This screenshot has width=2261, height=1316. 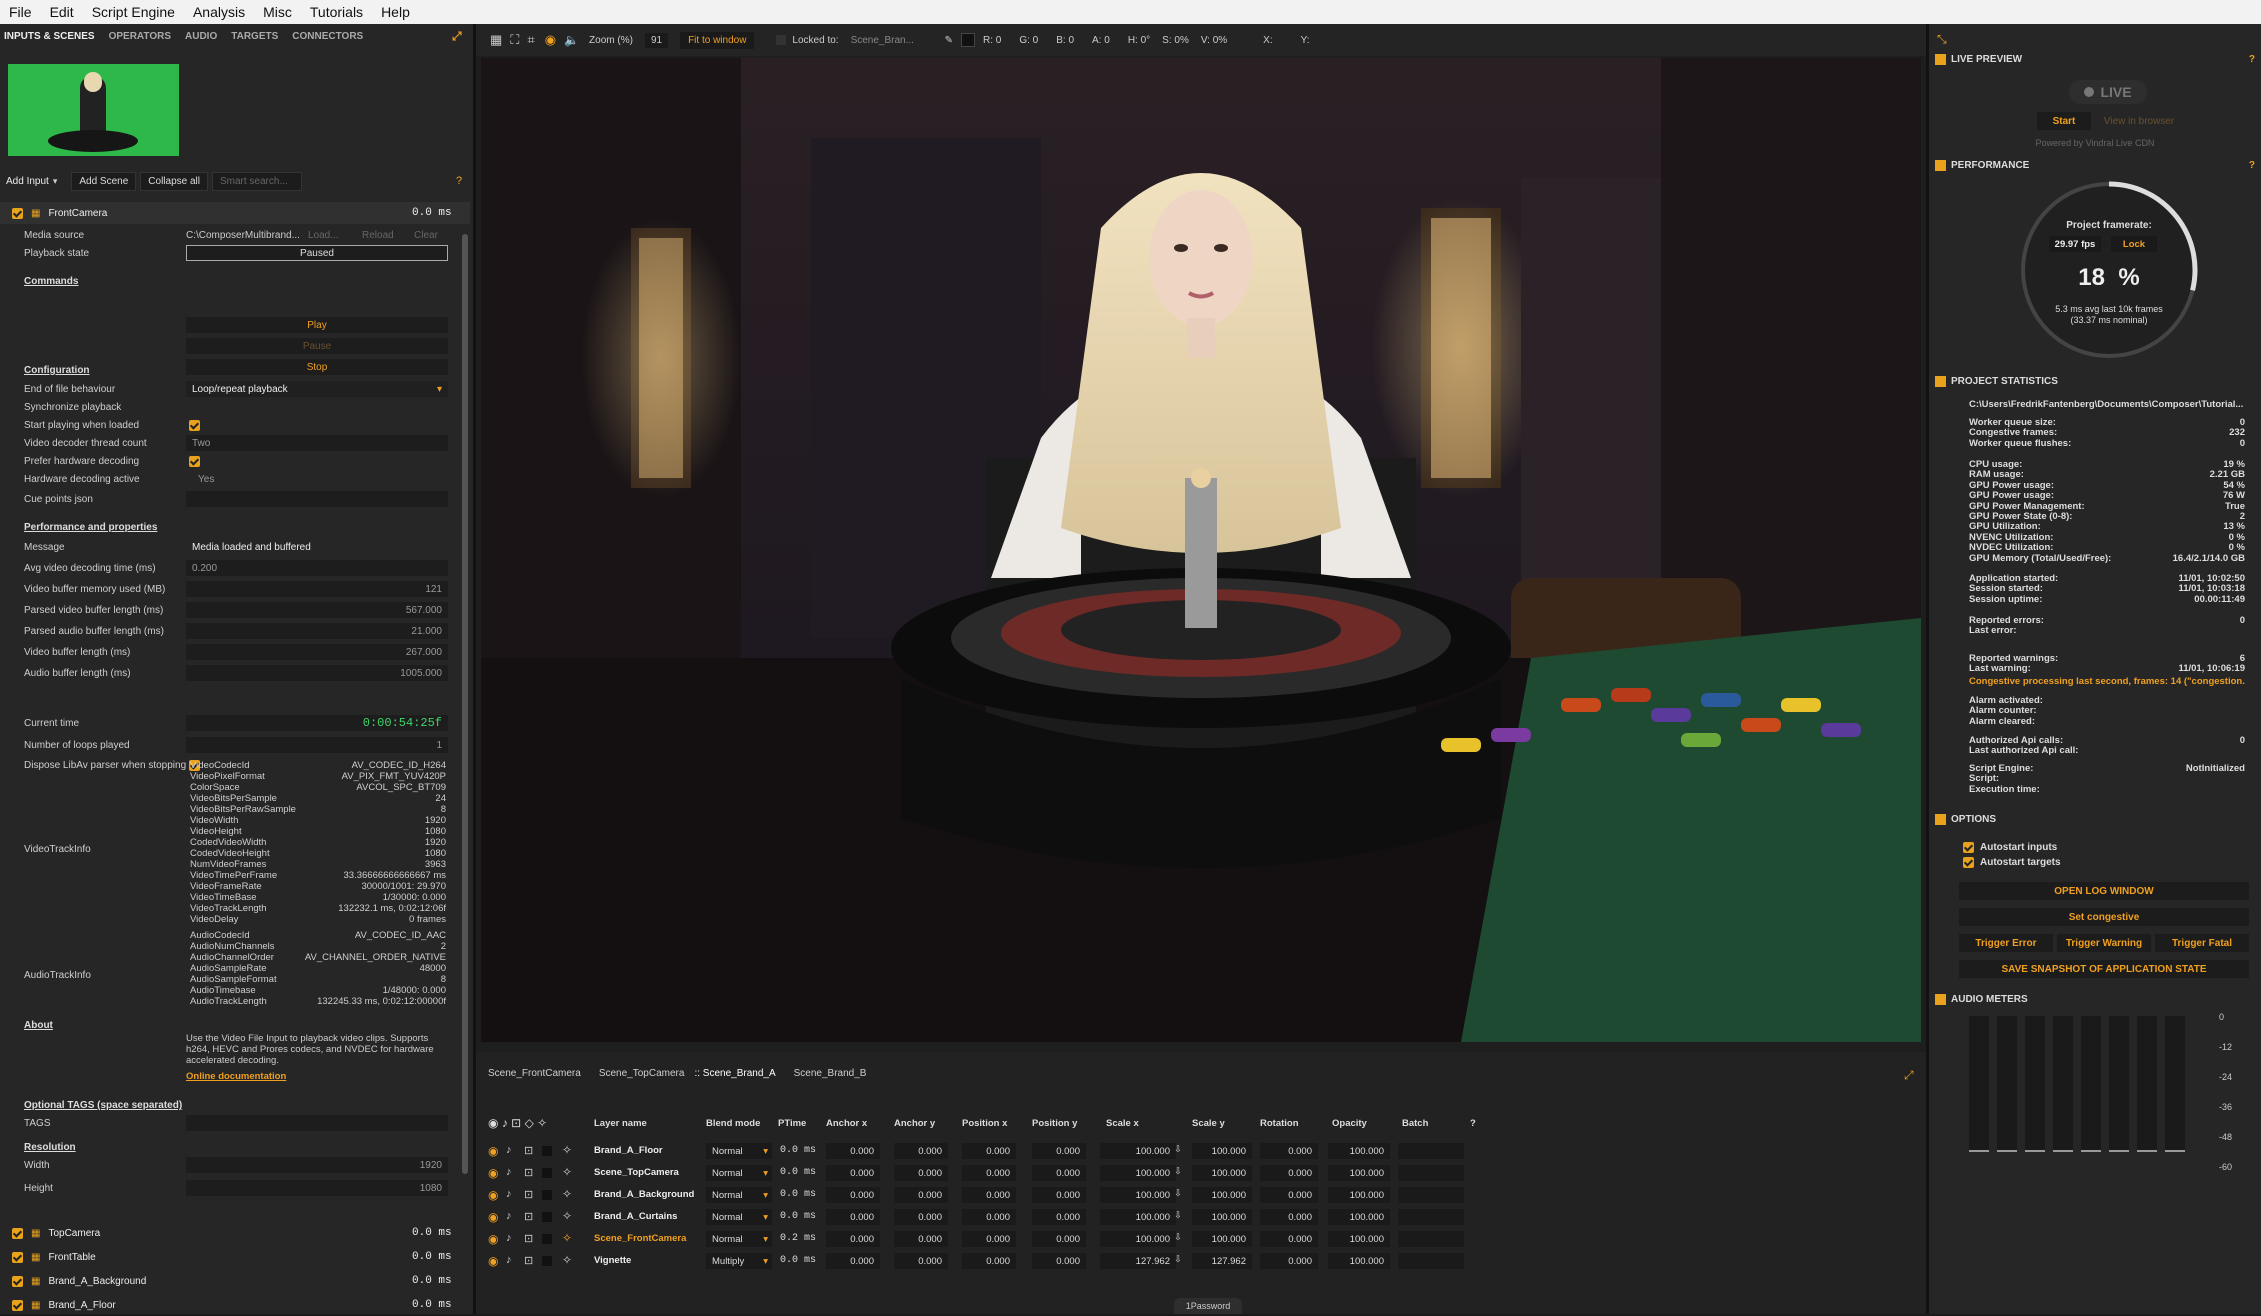 I want to click on layer-sy-input: 127.962, so click(x=1222, y=1261).